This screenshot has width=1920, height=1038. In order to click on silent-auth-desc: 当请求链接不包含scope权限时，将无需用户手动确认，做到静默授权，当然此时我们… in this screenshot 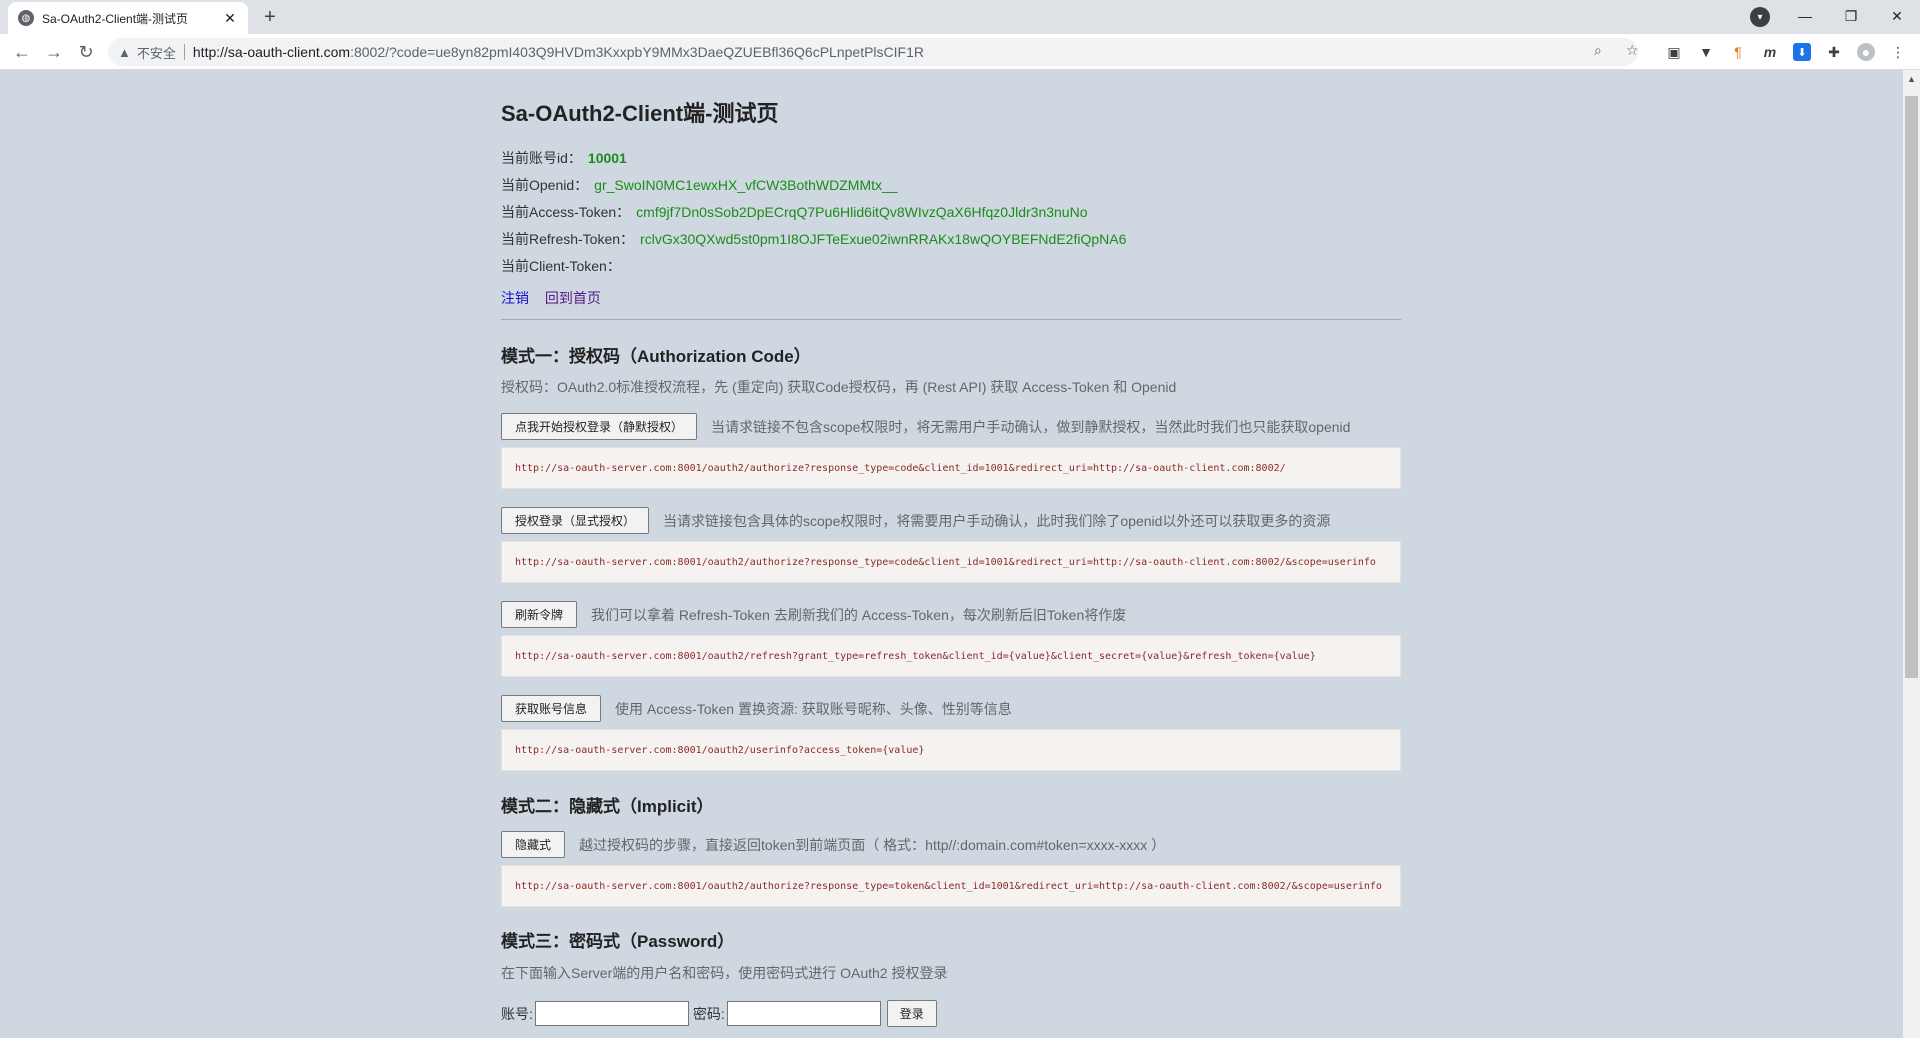, I will do `click(1031, 426)`.